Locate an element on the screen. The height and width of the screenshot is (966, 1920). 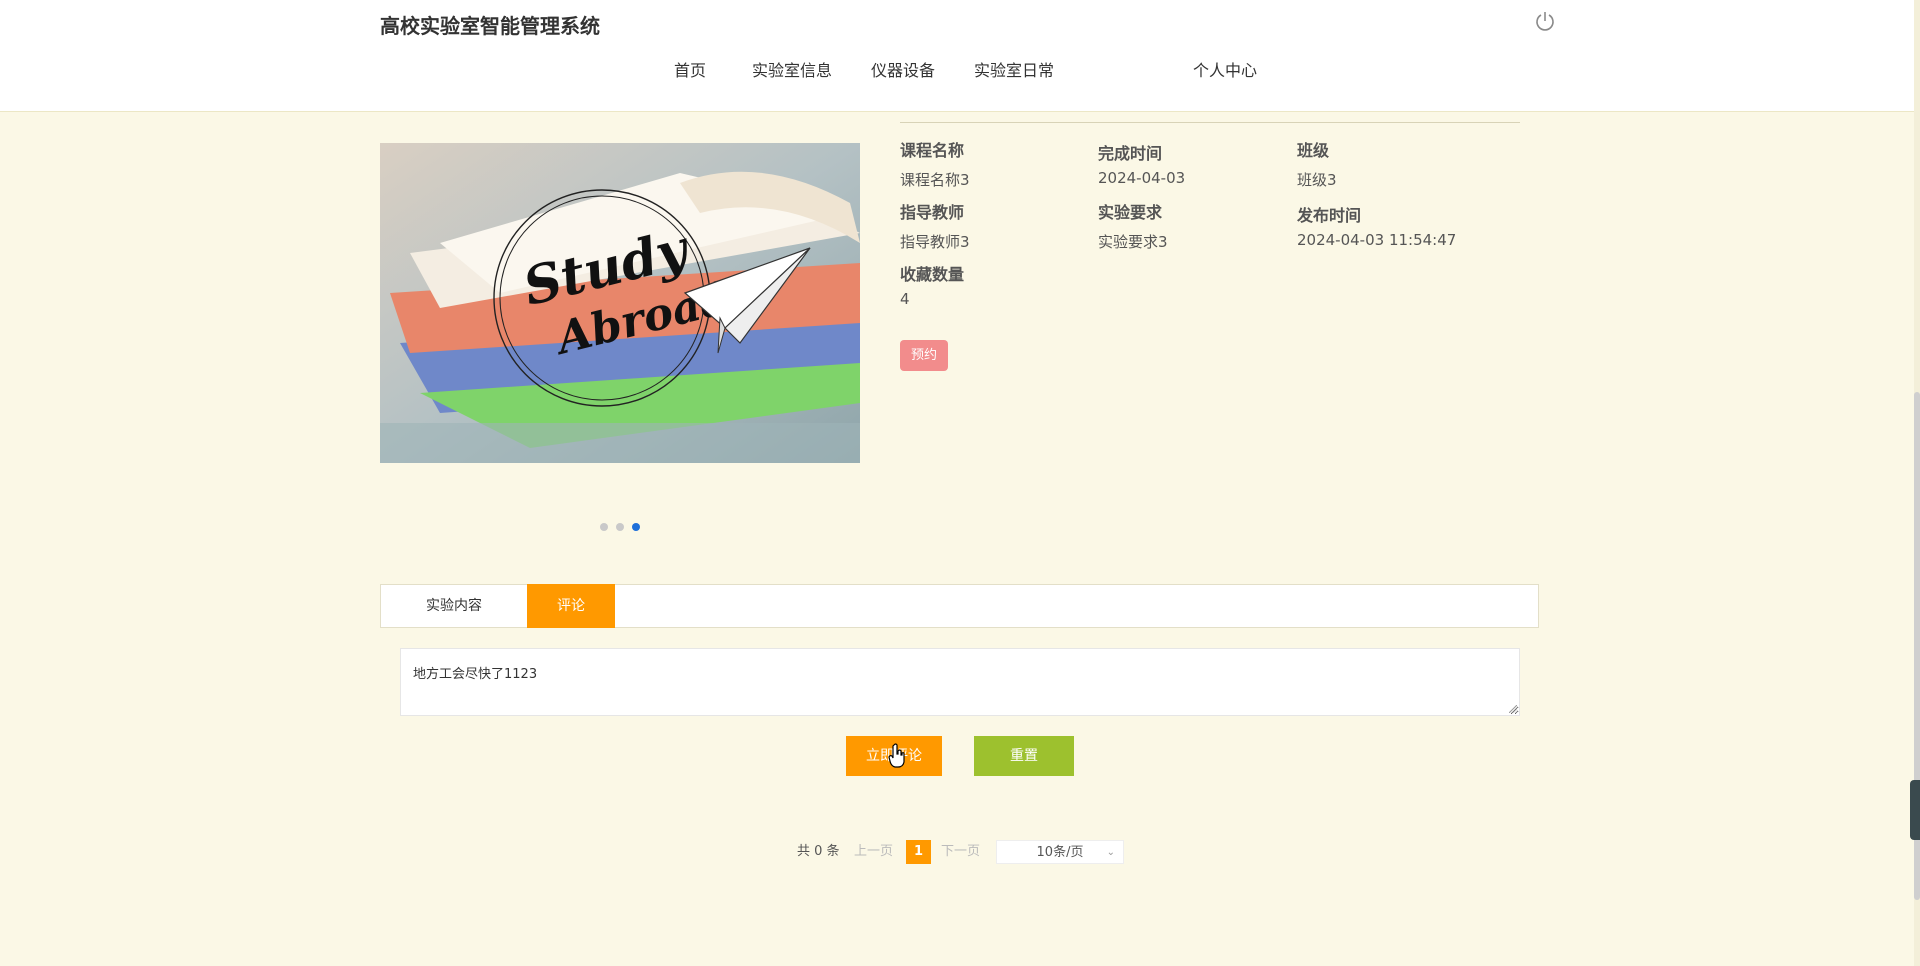
course-image-carousel: Study Abroad is located at coordinates (620, 303).